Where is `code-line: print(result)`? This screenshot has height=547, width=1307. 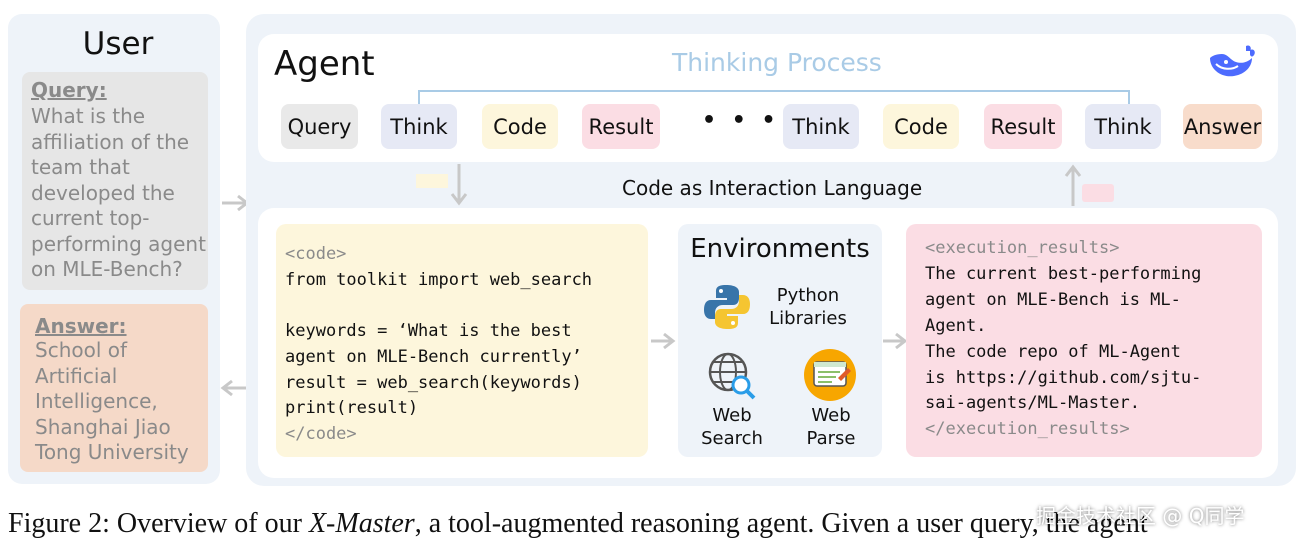
code-line: print(result) is located at coordinates (352, 408).